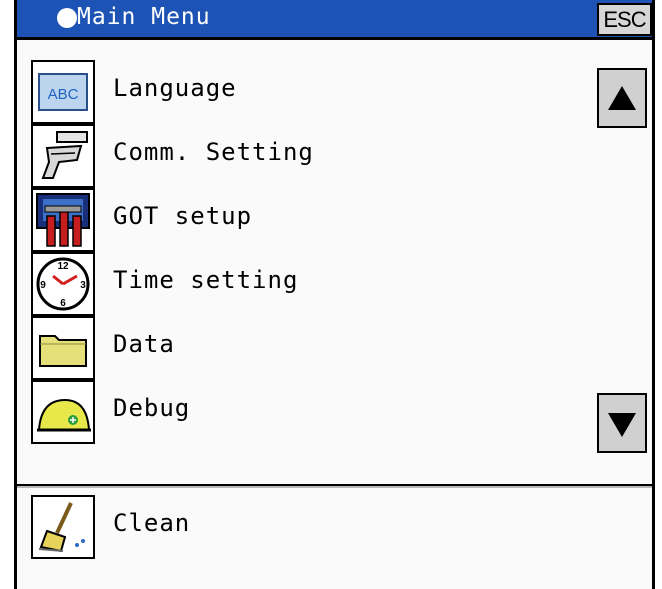 This screenshot has height=589, width=662. What do you see at coordinates (63, 266) in the screenshot?
I see `clock-12-text: 12` at bounding box center [63, 266].